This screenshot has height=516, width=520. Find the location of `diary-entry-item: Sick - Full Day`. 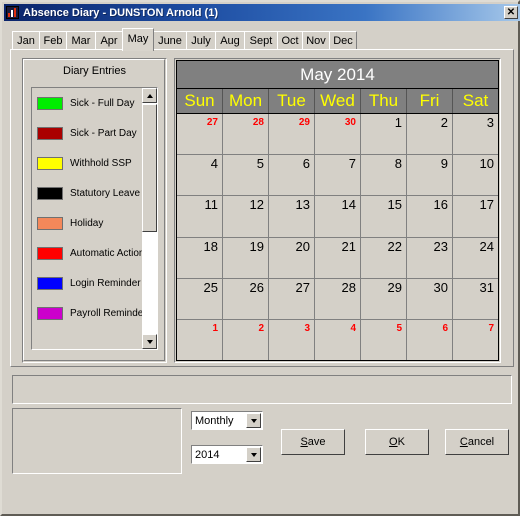

diary-entry-item: Sick - Full Day is located at coordinates (88, 103).